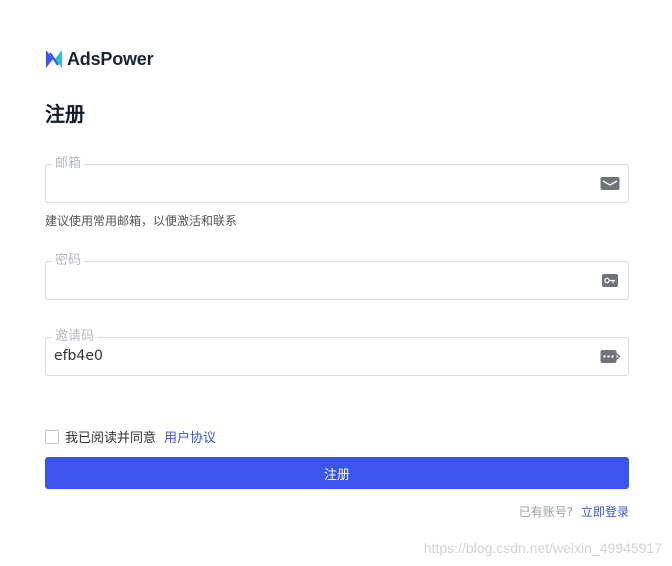 Image resolution: width=672 pixels, height=566 pixels. What do you see at coordinates (610, 183) in the screenshot?
I see `email-card-icon` at bounding box center [610, 183].